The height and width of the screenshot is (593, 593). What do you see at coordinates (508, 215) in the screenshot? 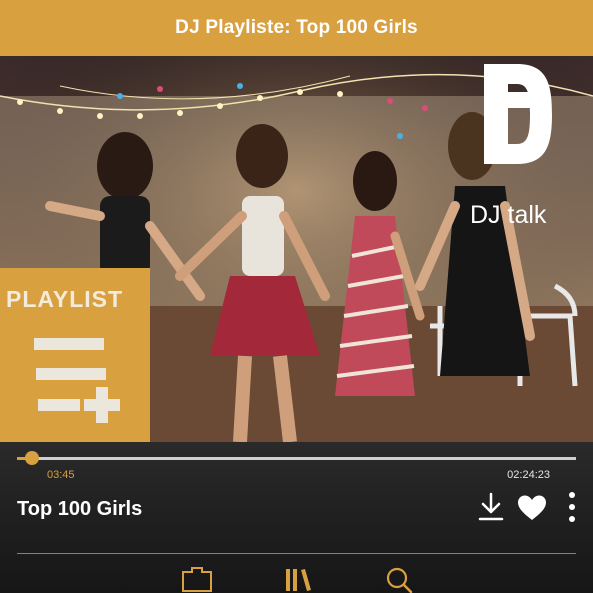
I see `brand-label: DJ talk` at bounding box center [508, 215].